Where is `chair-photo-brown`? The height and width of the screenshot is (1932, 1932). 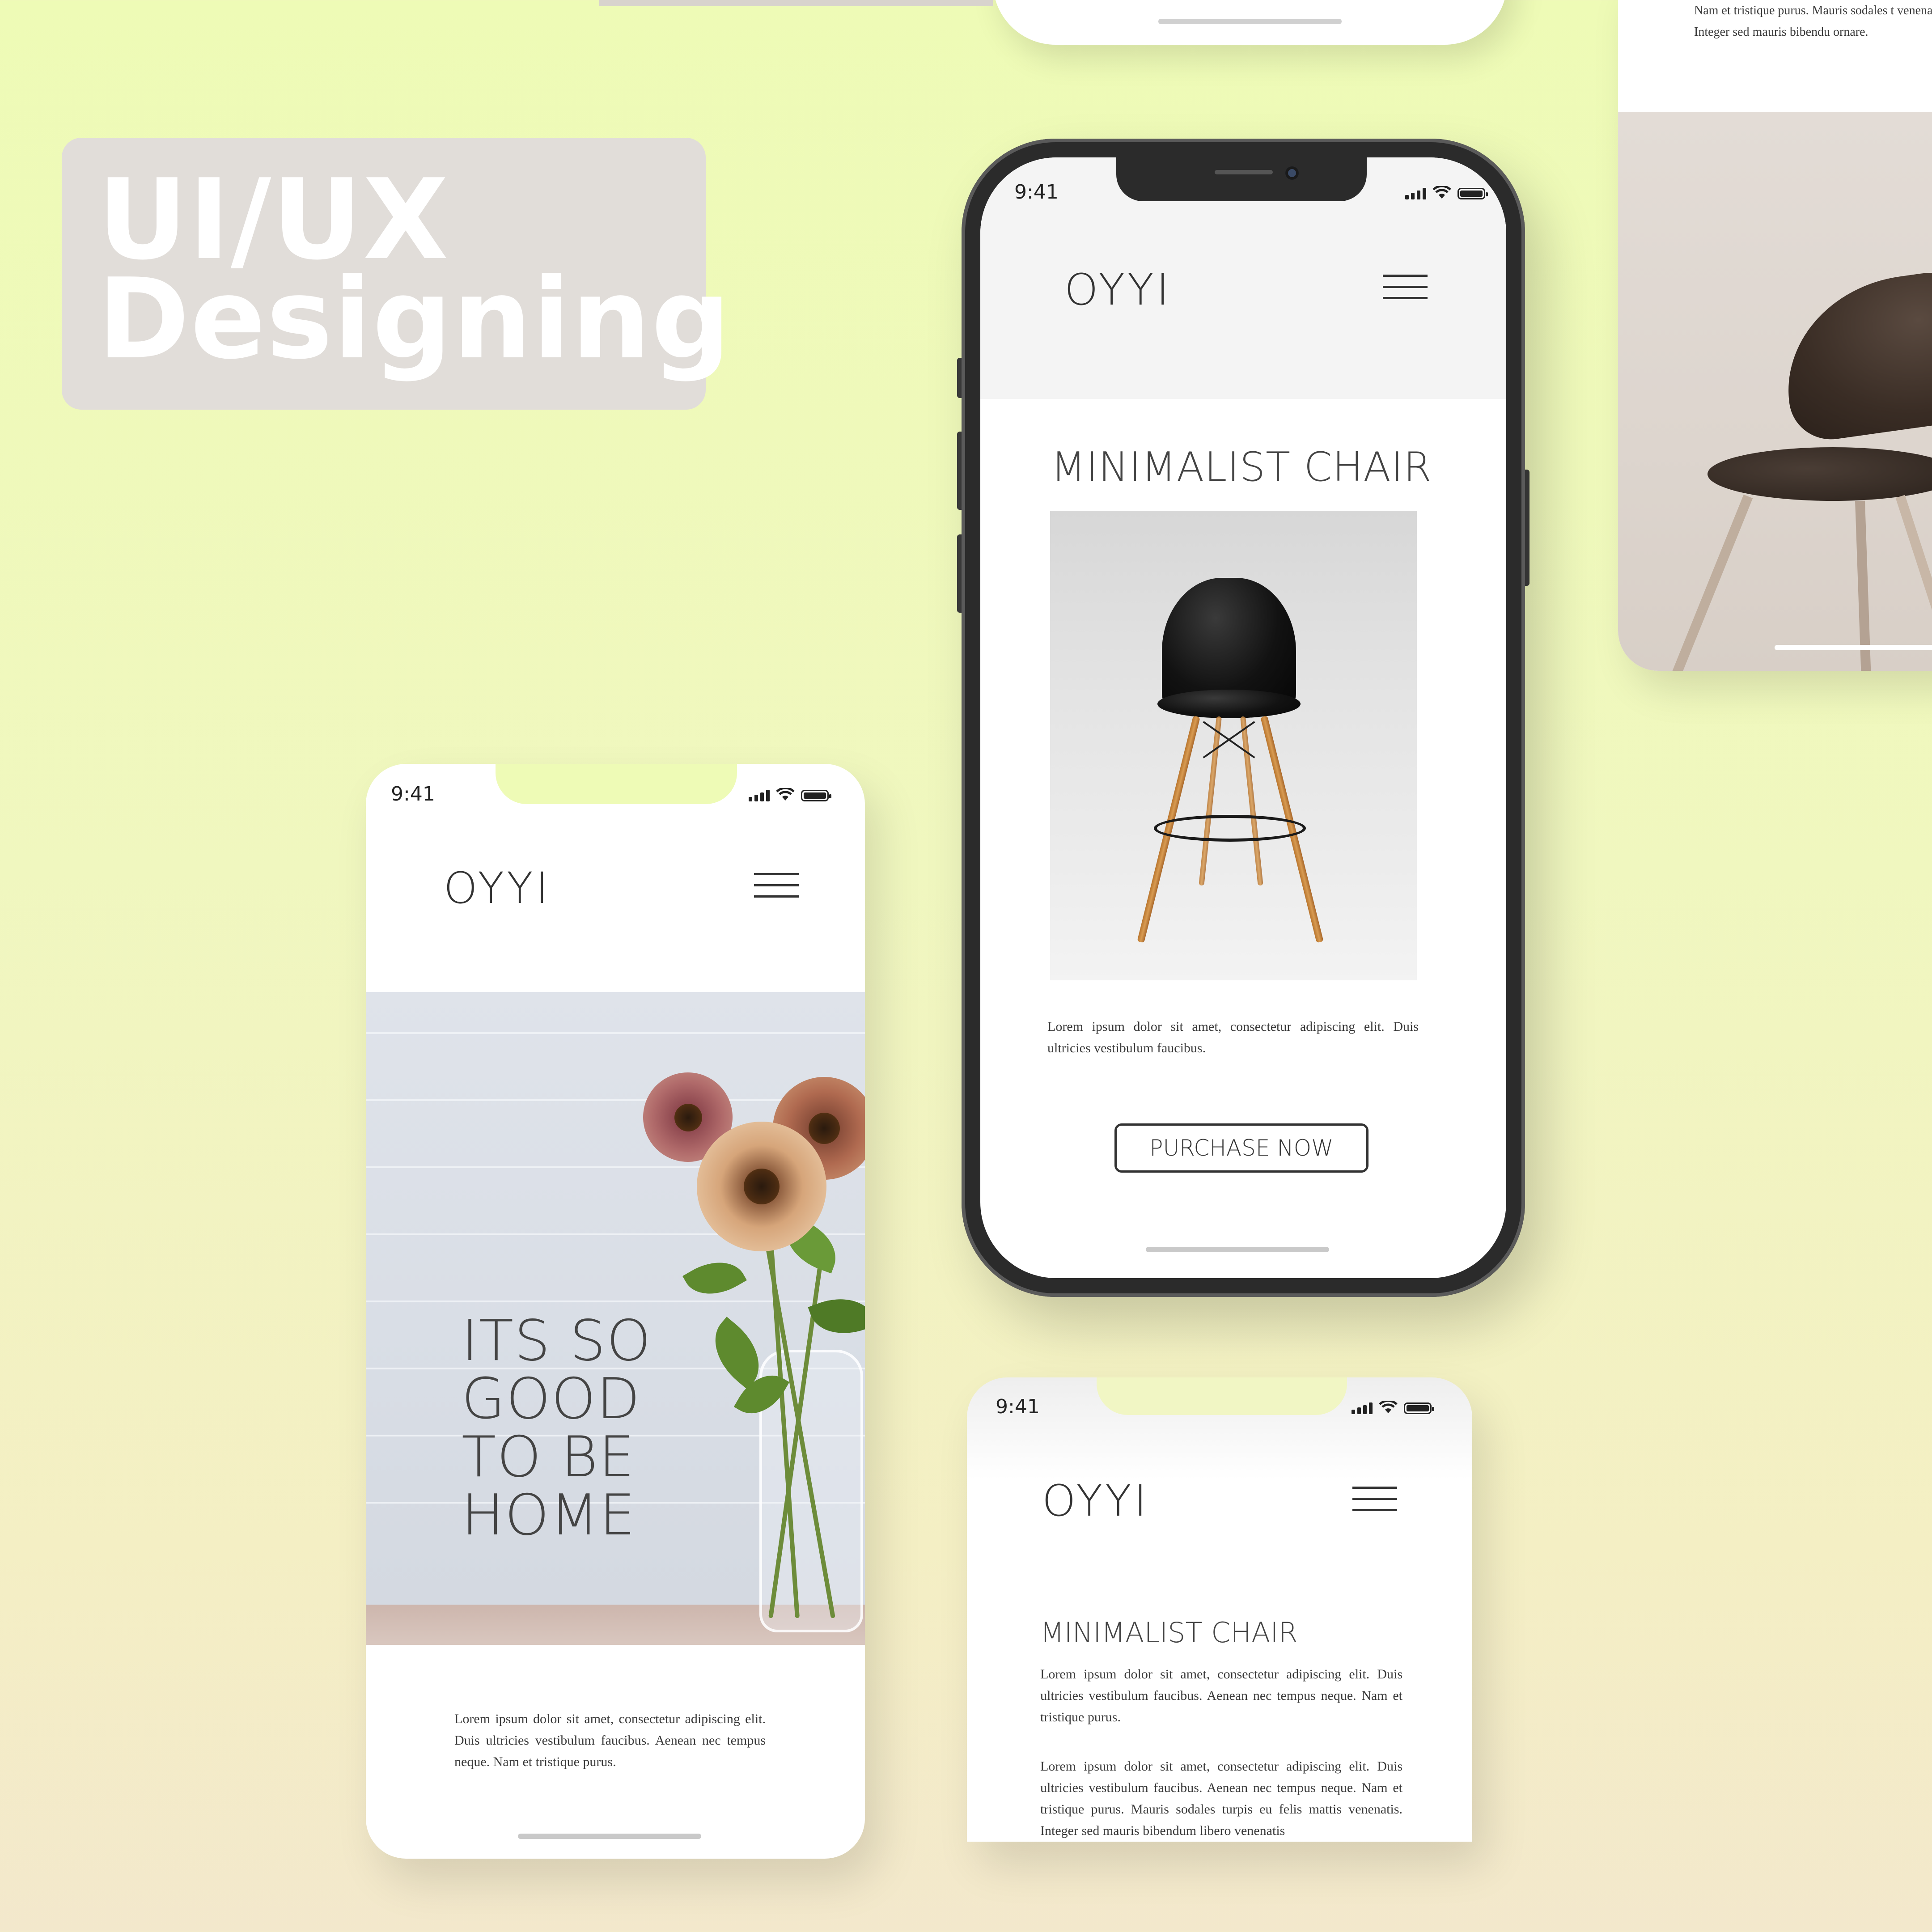 chair-photo-brown is located at coordinates (1775, 391).